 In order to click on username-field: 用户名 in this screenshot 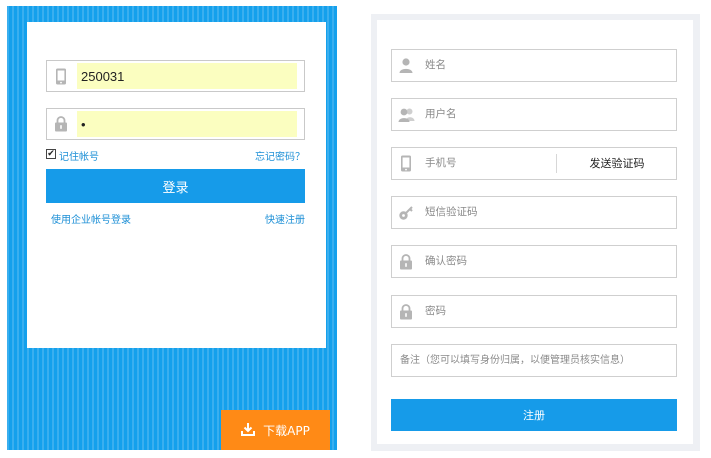, I will do `click(534, 114)`.